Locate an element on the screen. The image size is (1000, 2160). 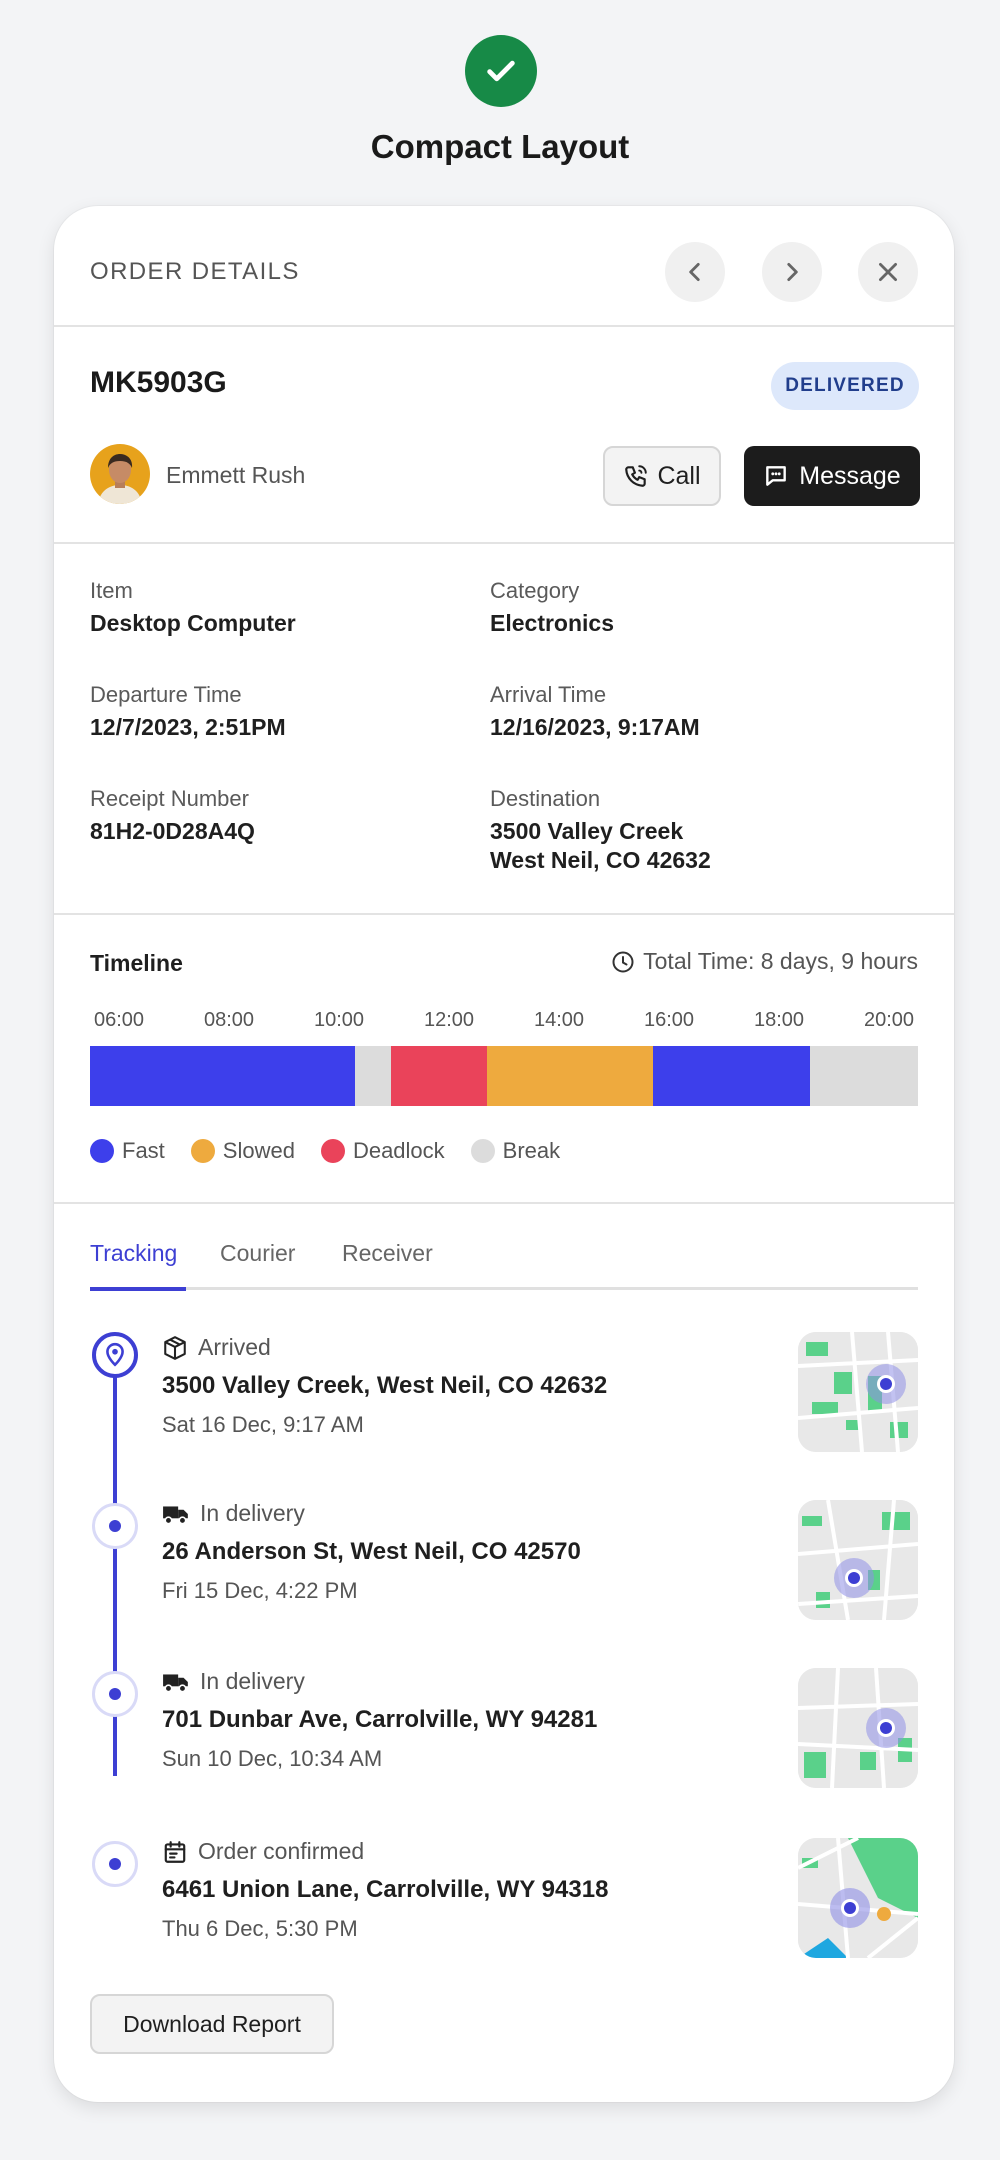
timeline-tick-label: 18:00 is located at coordinates (779, 1020).